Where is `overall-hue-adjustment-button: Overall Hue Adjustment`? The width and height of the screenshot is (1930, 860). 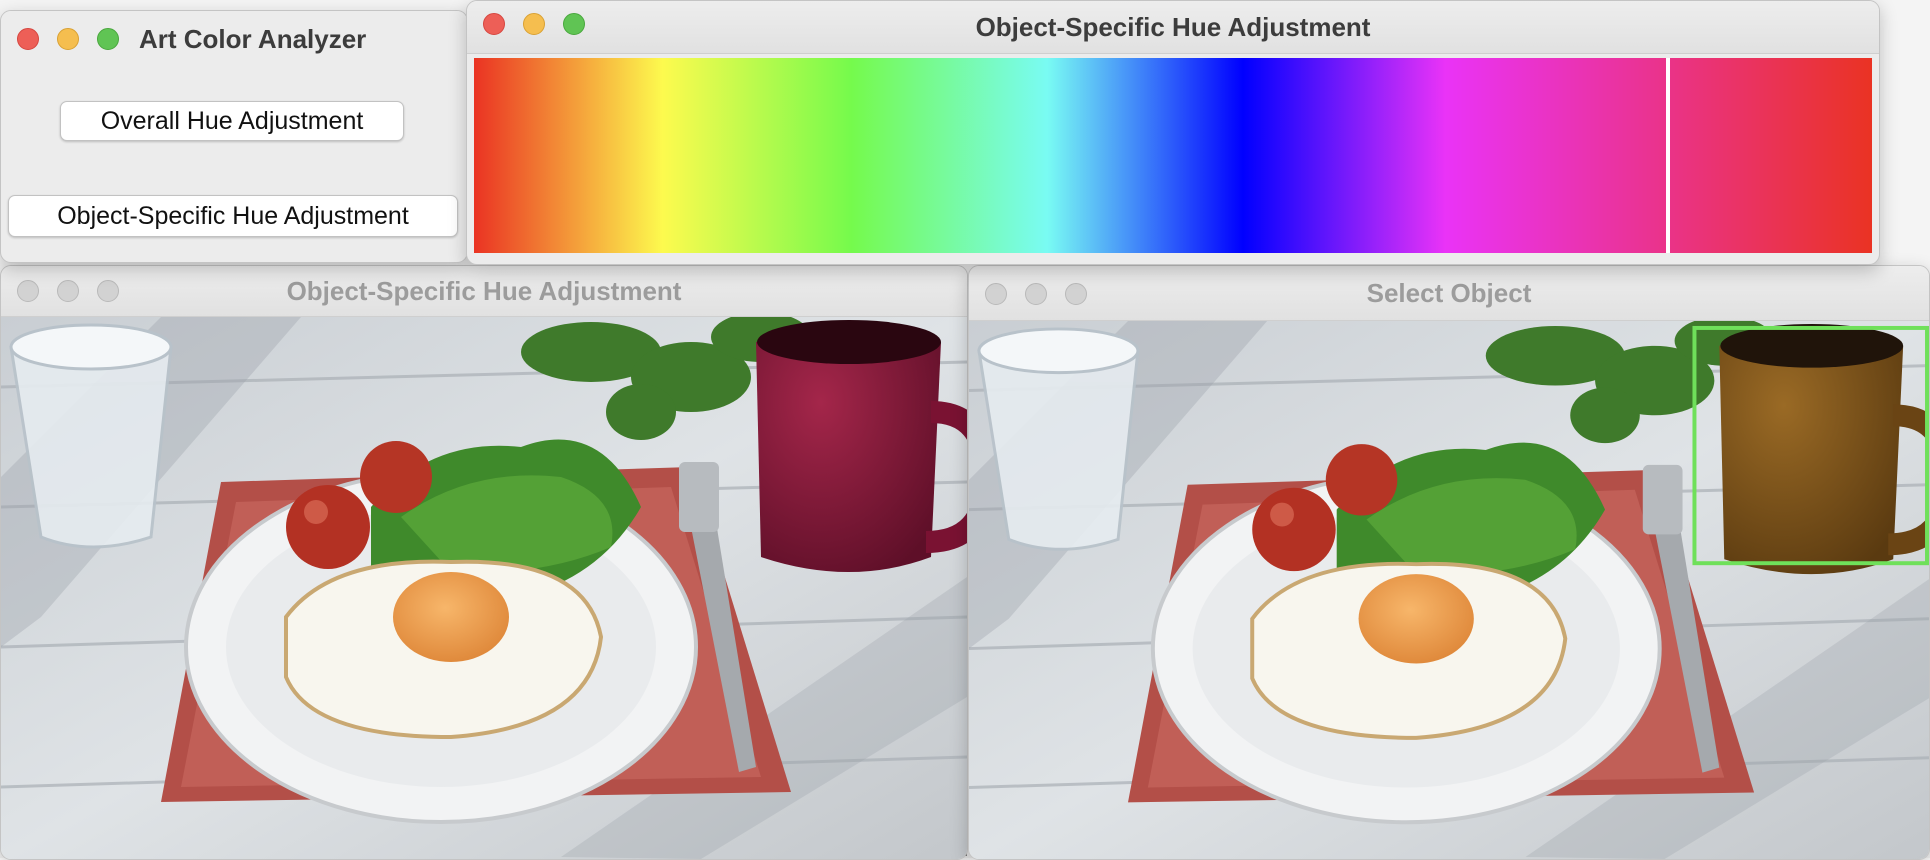
overall-hue-adjustment-button: Overall Hue Adjustment is located at coordinates (232, 121).